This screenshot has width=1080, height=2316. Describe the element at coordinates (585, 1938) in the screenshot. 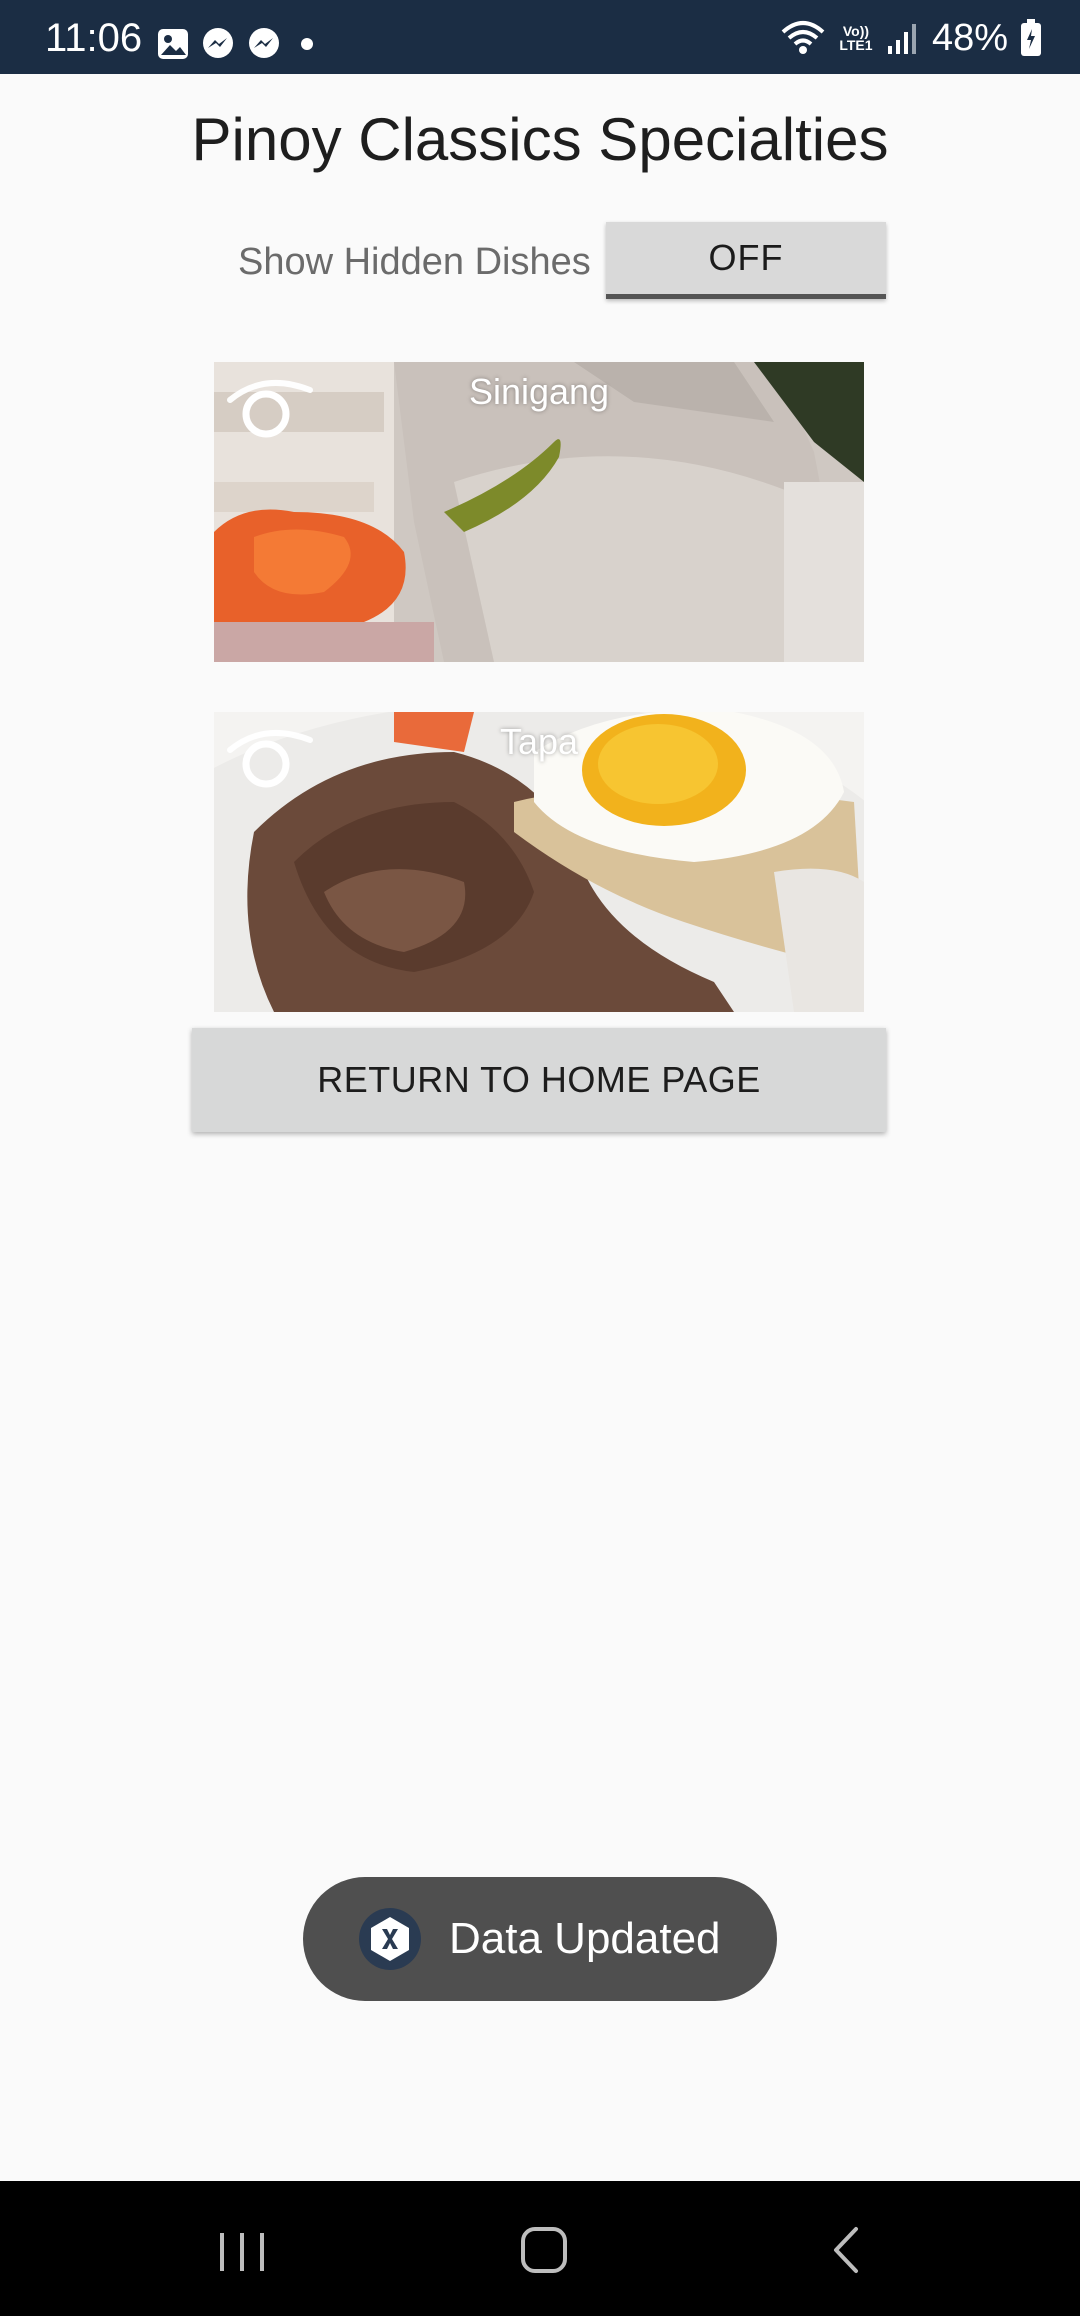

I see `toast-text: Data Updated` at that location.